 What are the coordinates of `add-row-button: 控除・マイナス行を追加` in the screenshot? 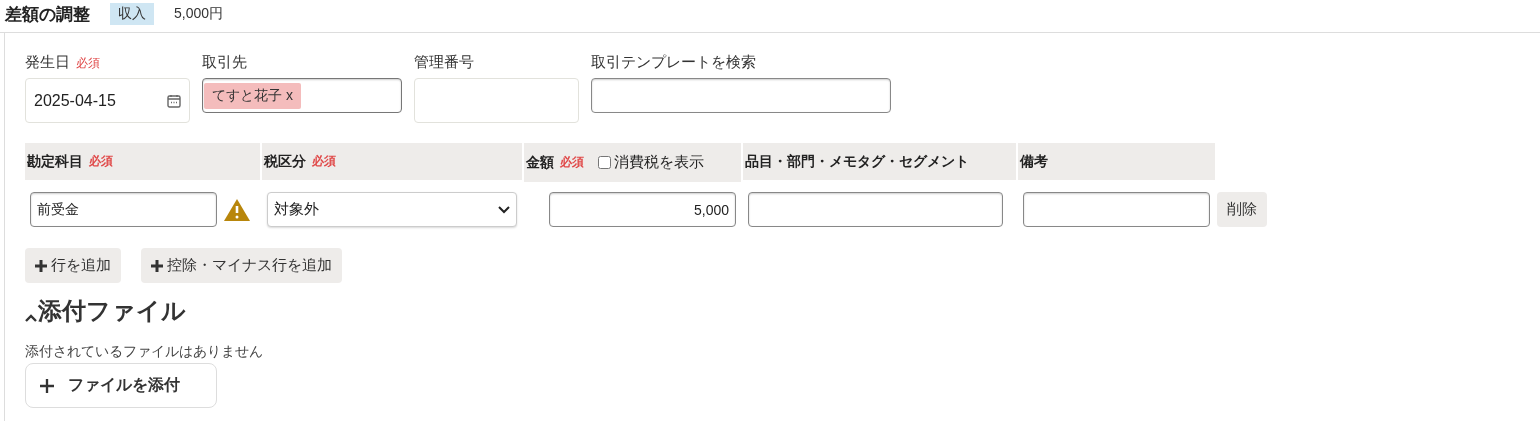 It's located at (241, 265).